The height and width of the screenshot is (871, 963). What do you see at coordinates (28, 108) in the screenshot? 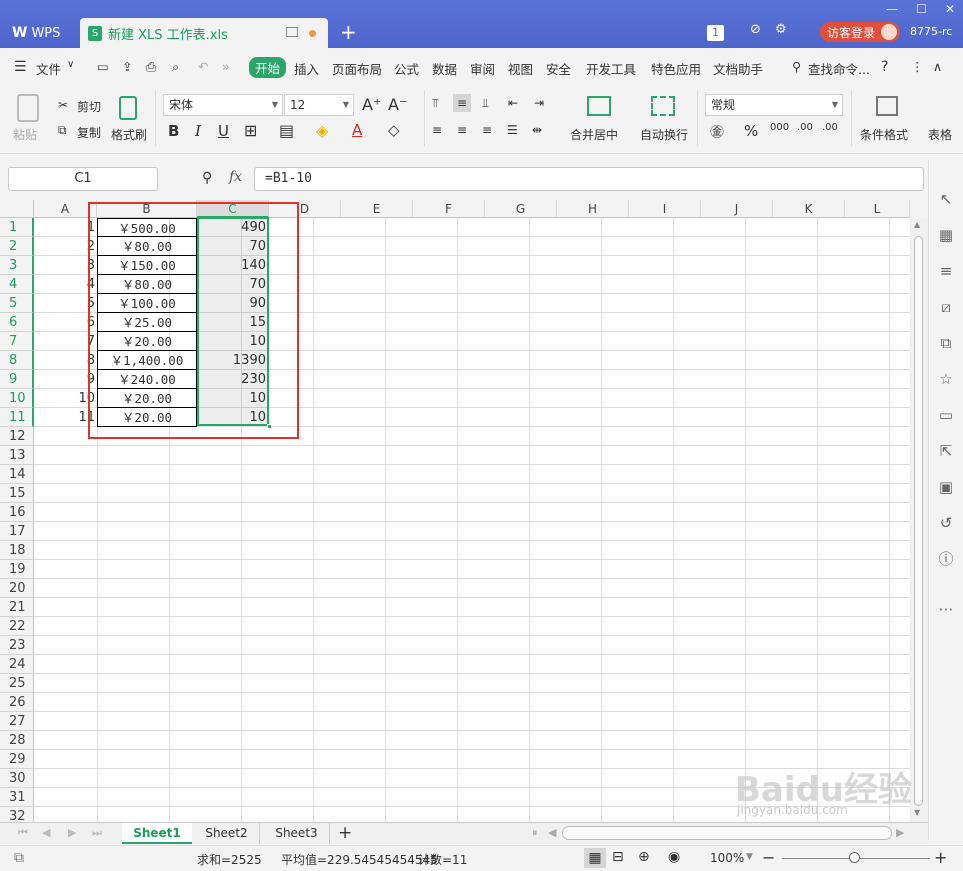
I see `paste-icon` at bounding box center [28, 108].